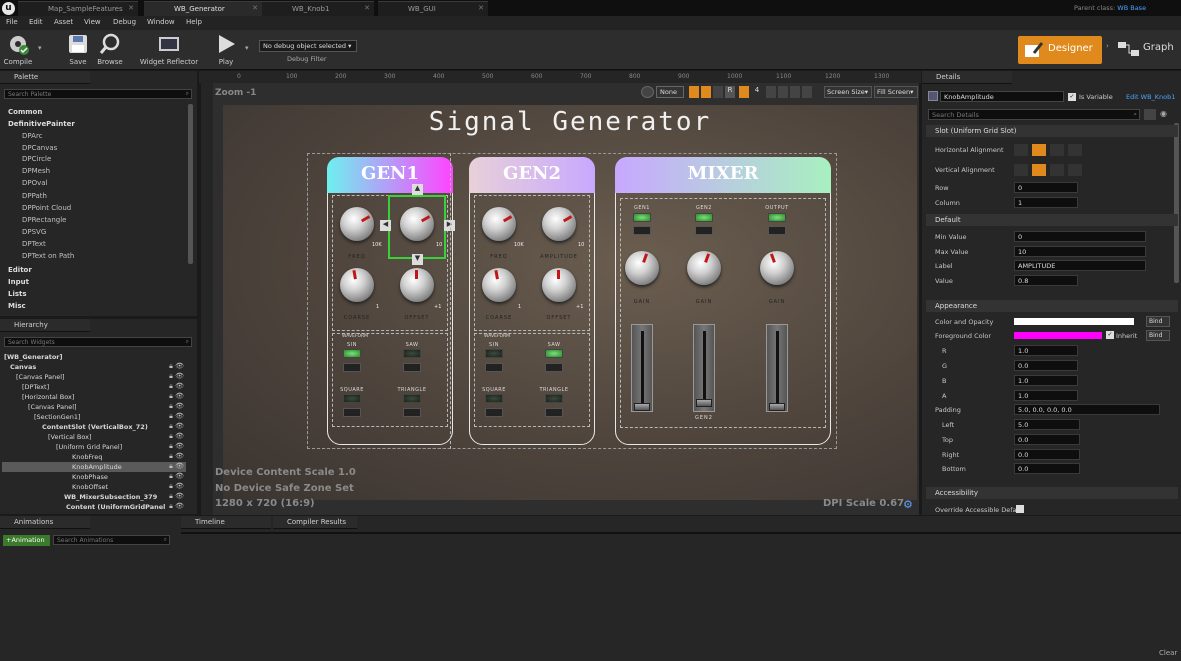 The image size is (1181, 661). I want to click on play-button: Play, so click(226, 49).